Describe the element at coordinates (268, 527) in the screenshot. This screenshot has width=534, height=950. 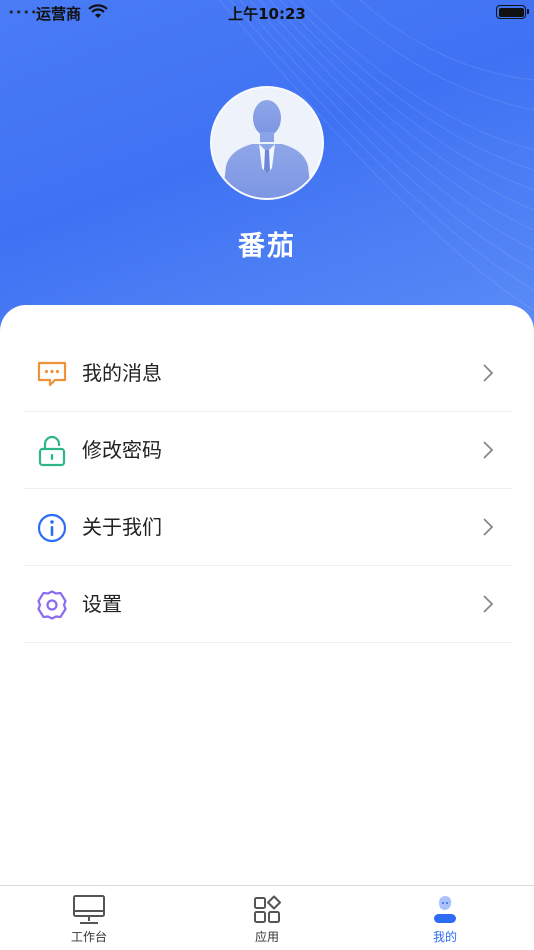
I see `menu-item-about-us: 关于我们` at that location.